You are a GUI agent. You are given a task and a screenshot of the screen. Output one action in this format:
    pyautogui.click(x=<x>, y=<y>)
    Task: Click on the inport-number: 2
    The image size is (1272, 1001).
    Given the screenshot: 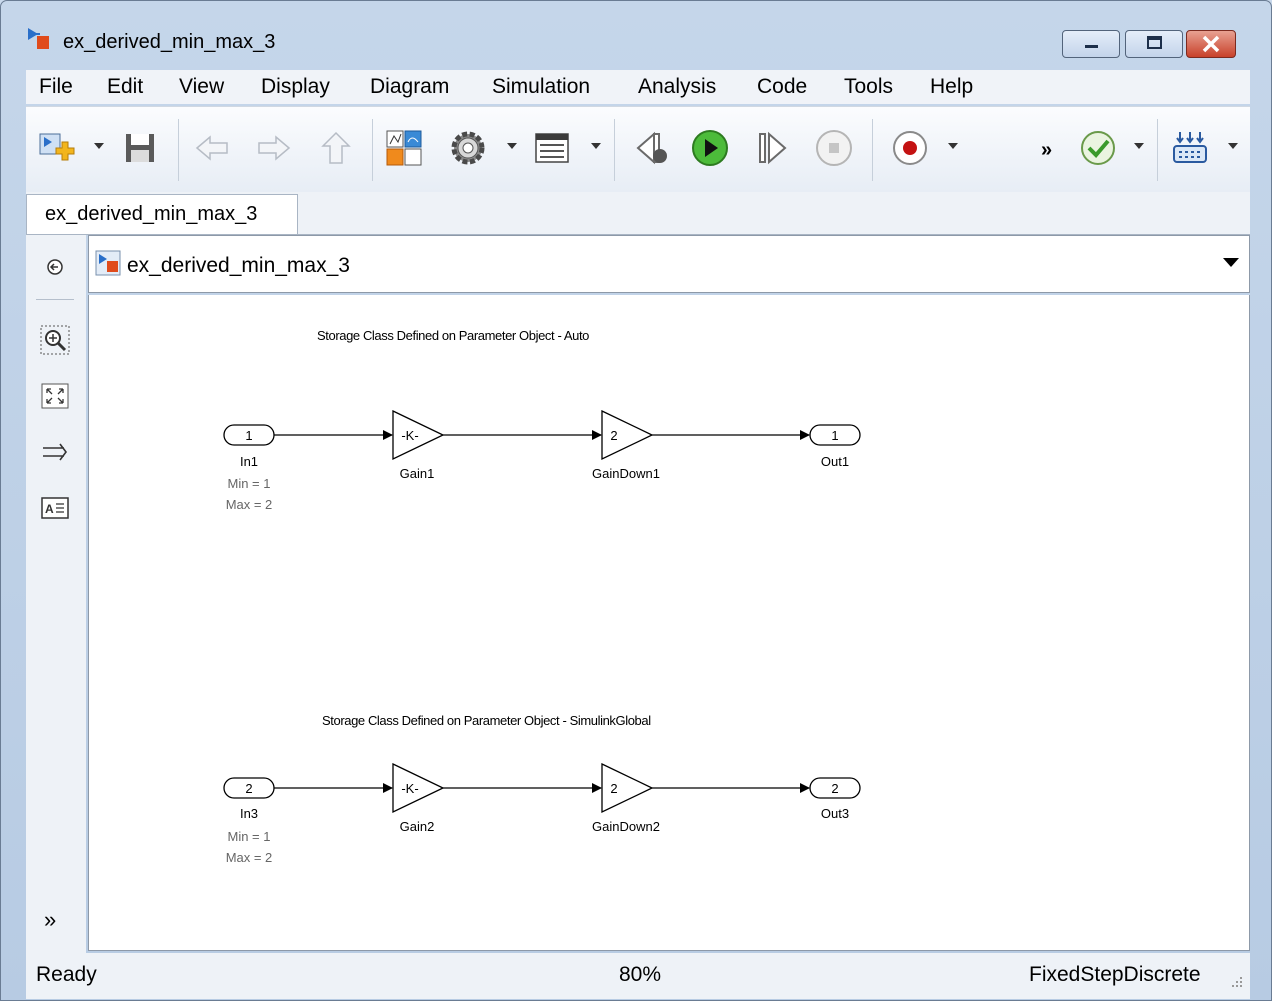 What is the action you would take?
    pyautogui.click(x=248, y=788)
    